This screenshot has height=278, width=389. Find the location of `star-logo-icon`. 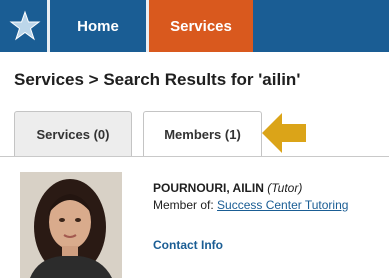

star-logo-icon is located at coordinates (25, 26).